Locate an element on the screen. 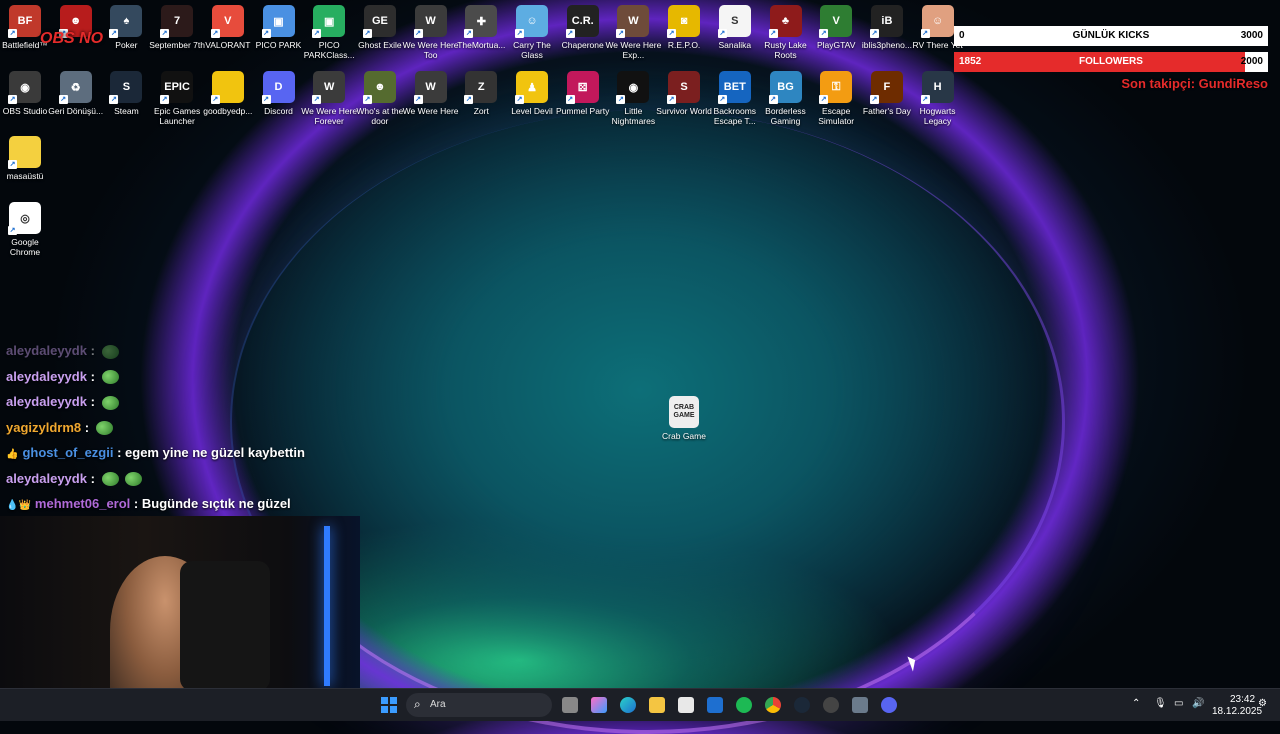  volume-icon: 🔊 is located at coordinates (1198, 703).